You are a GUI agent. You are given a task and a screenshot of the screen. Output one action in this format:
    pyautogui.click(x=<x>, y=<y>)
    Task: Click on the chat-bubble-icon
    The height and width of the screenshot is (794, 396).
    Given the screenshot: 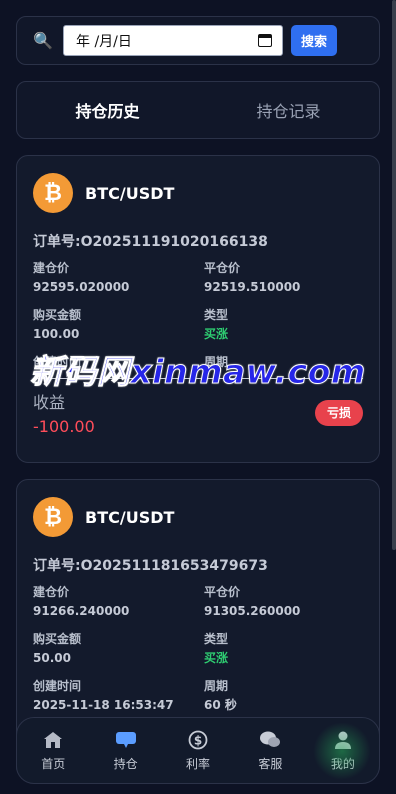 What is the action you would take?
    pyautogui.click(x=126, y=740)
    